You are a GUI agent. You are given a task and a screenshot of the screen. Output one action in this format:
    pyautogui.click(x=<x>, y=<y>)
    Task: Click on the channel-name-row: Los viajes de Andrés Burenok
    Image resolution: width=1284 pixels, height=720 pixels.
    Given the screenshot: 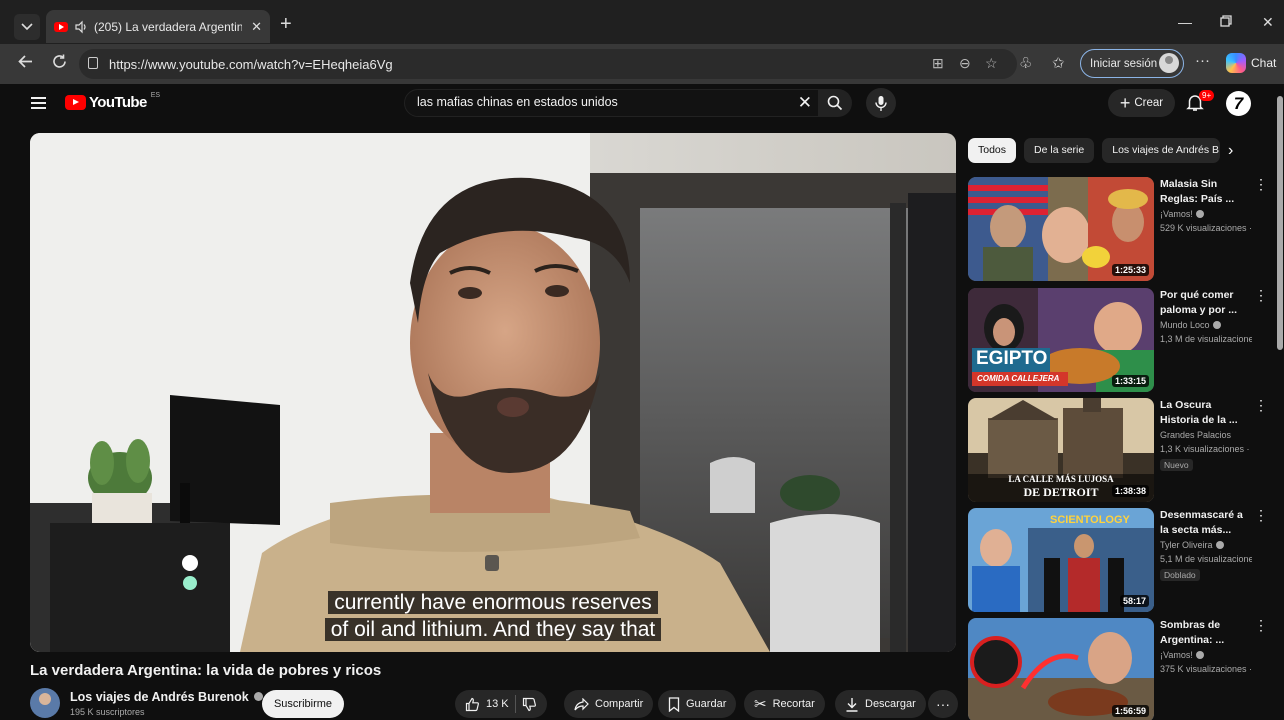 What is the action you would take?
    pyautogui.click(x=166, y=697)
    